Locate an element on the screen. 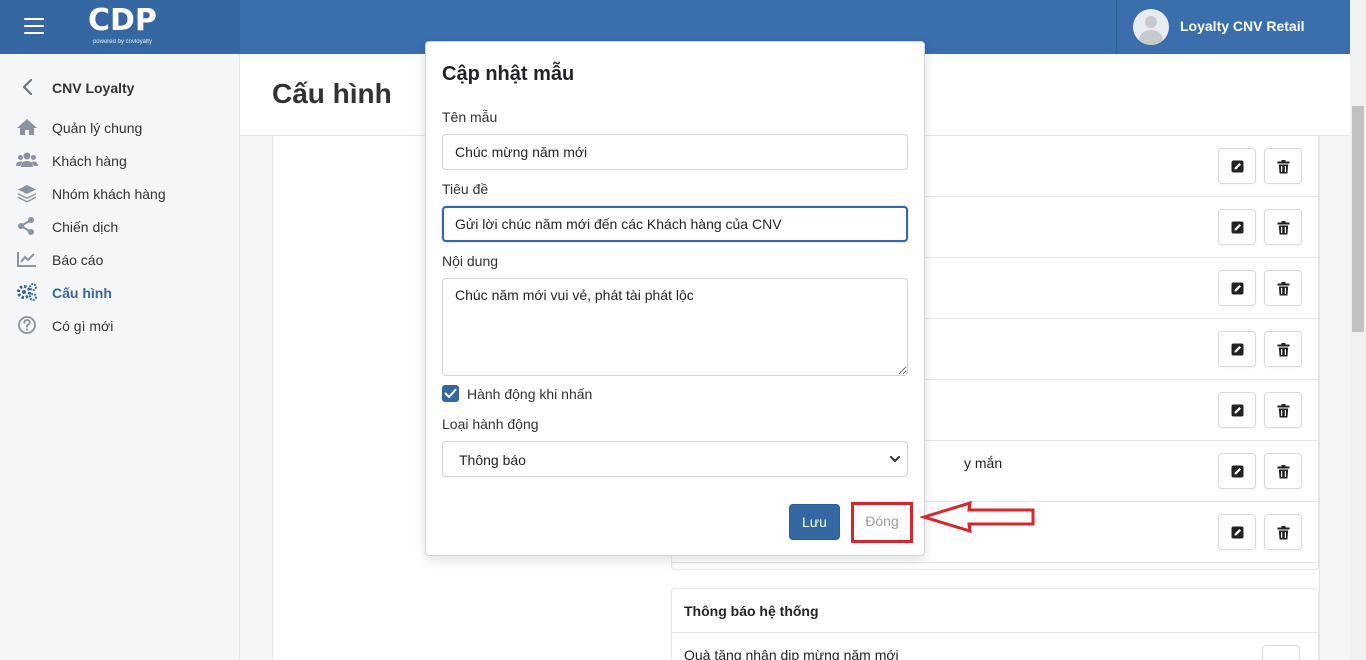 The width and height of the screenshot is (1366, 660). section-header: Thông báo hệ thống is located at coordinates (995, 611).